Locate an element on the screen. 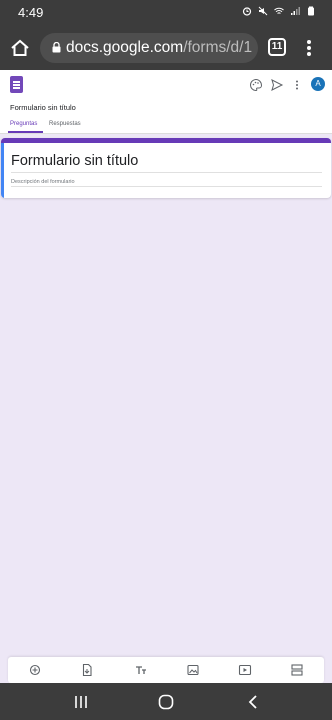  back-icon is located at coordinates (253, 702).